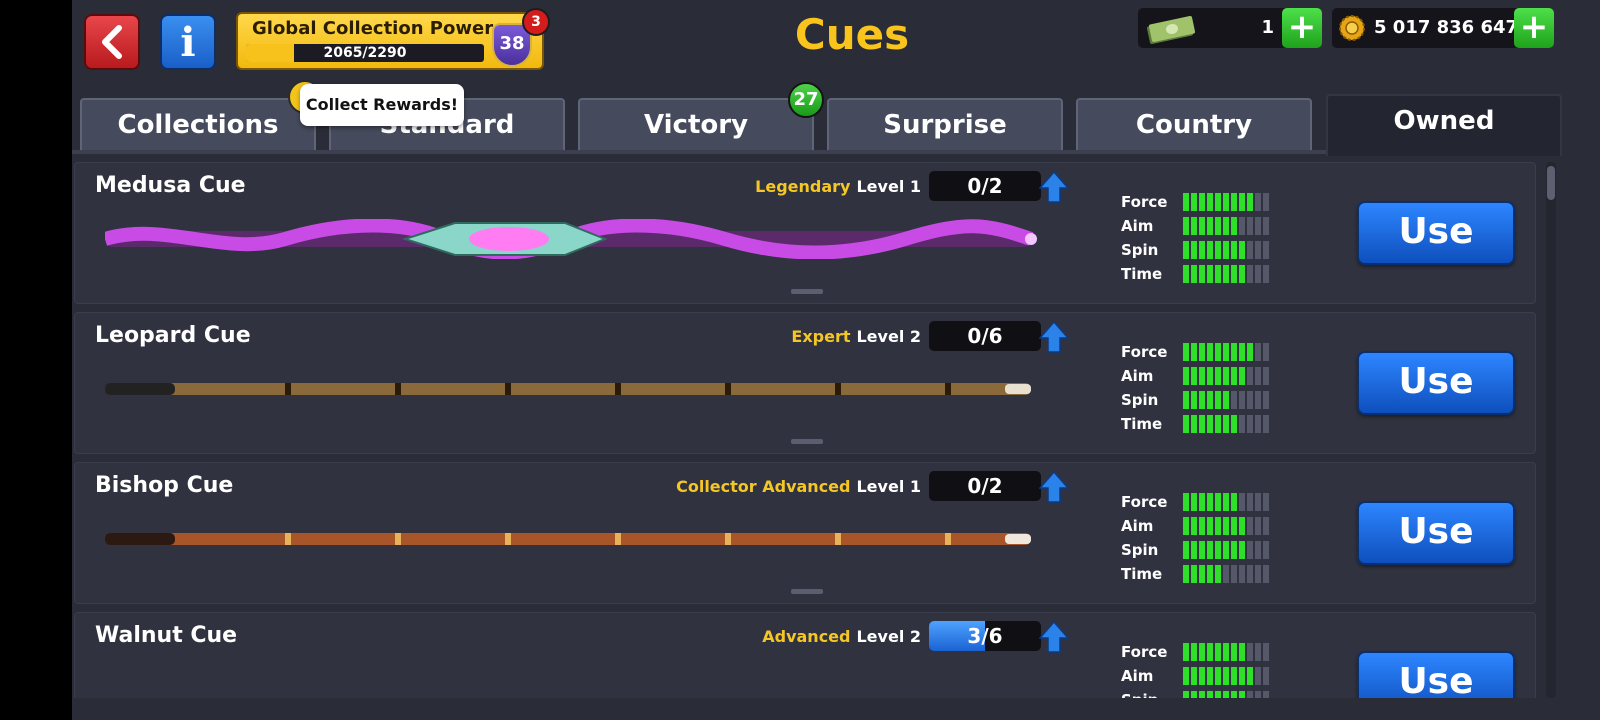  What do you see at coordinates (1444, 125) in the screenshot?
I see `tab-owned: Owned` at bounding box center [1444, 125].